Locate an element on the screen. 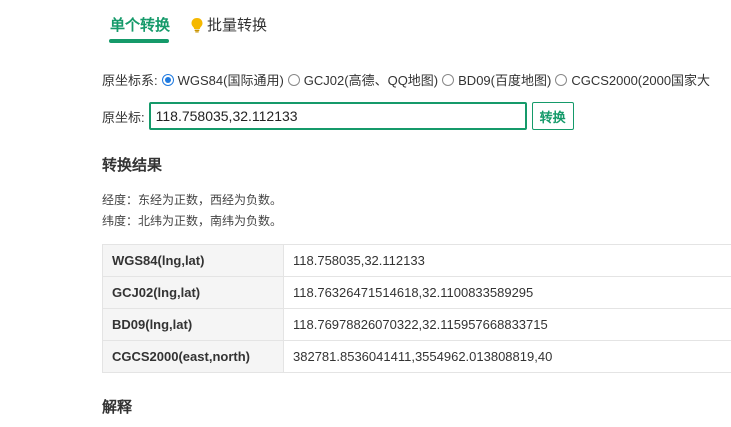 The height and width of the screenshot is (427, 731). explain-heading: 解释 is located at coordinates (117, 407).